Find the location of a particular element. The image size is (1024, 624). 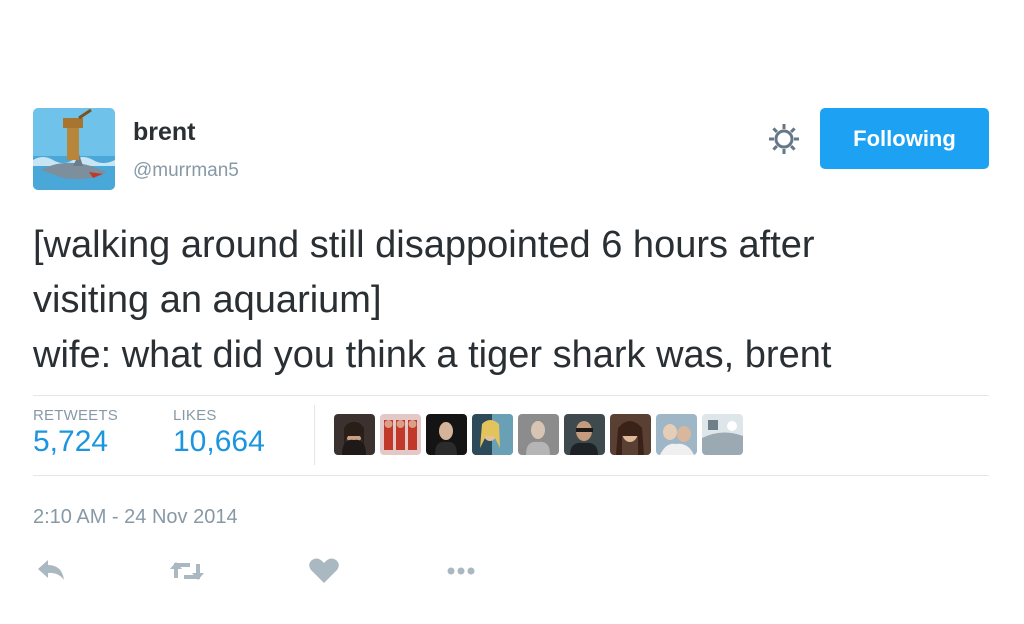

retweet-icon is located at coordinates (187, 571).